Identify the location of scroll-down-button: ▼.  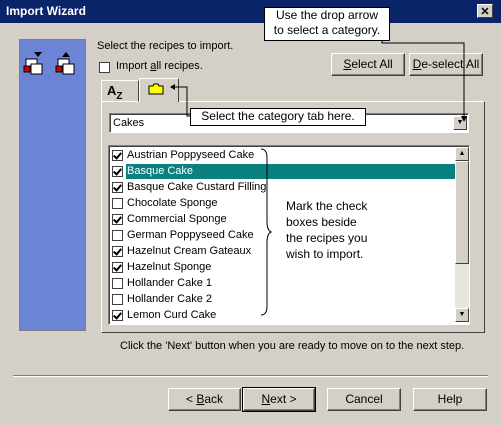
(462, 315).